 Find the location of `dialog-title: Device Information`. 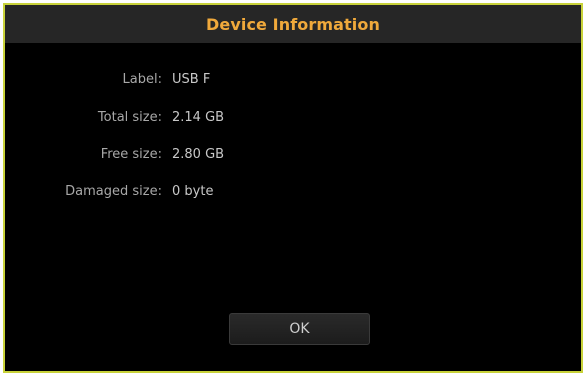

dialog-title: Device Information is located at coordinates (293, 24).